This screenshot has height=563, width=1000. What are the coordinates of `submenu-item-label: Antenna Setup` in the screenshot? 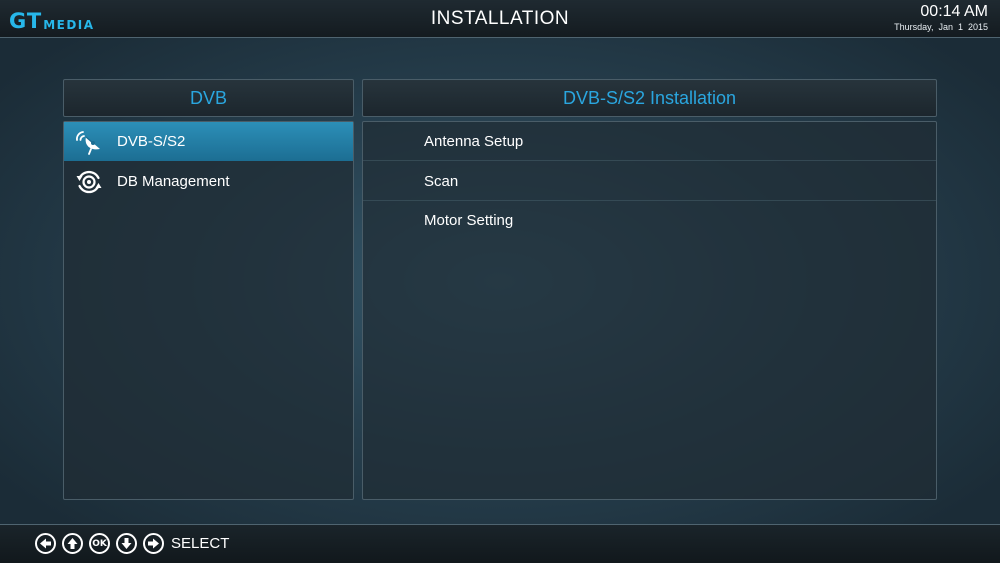 It's located at (474, 141).